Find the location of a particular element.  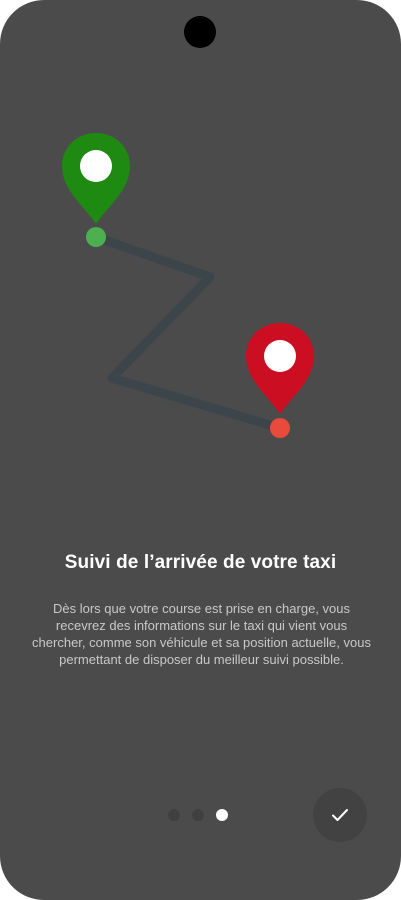

checkmark-icon is located at coordinates (340, 815).